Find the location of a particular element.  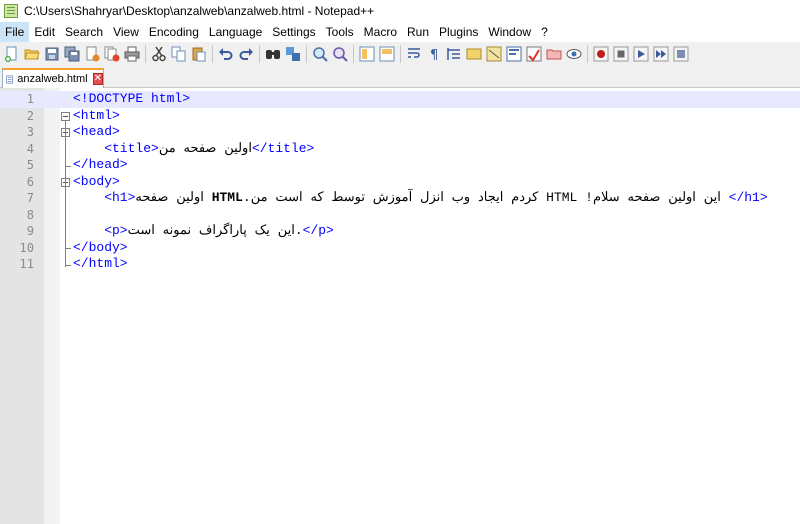

tab-close-icon: ✕ is located at coordinates (97, 79).